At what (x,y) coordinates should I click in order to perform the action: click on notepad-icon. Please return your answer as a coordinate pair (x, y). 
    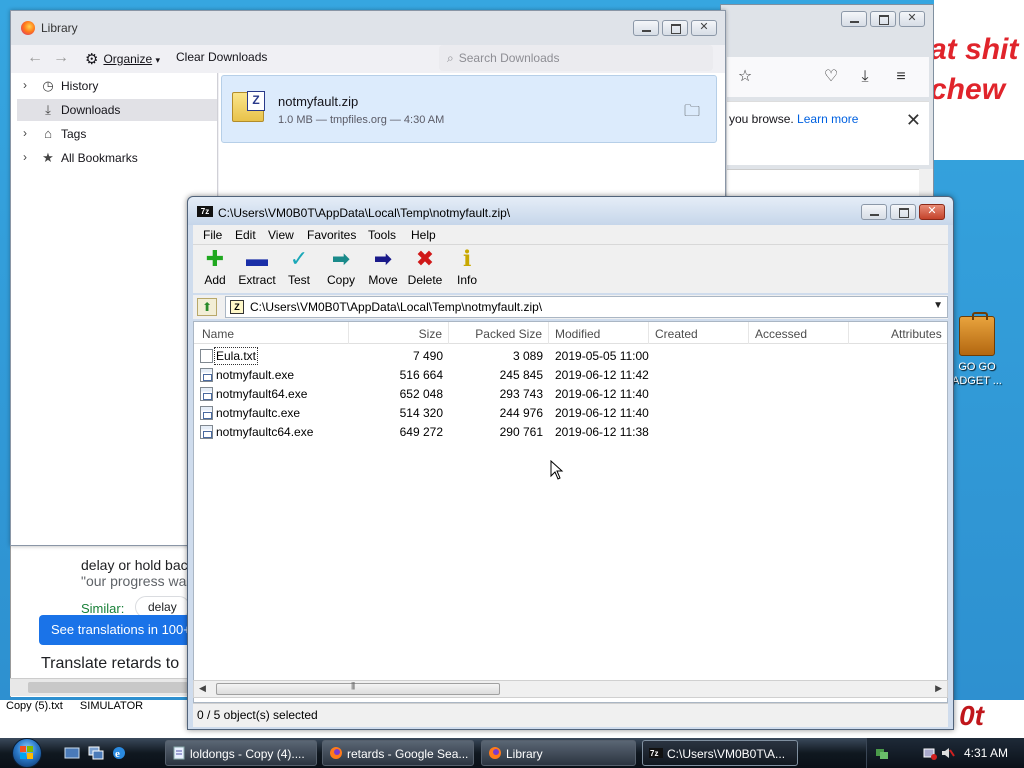
    Looking at the image, I should click on (179, 753).